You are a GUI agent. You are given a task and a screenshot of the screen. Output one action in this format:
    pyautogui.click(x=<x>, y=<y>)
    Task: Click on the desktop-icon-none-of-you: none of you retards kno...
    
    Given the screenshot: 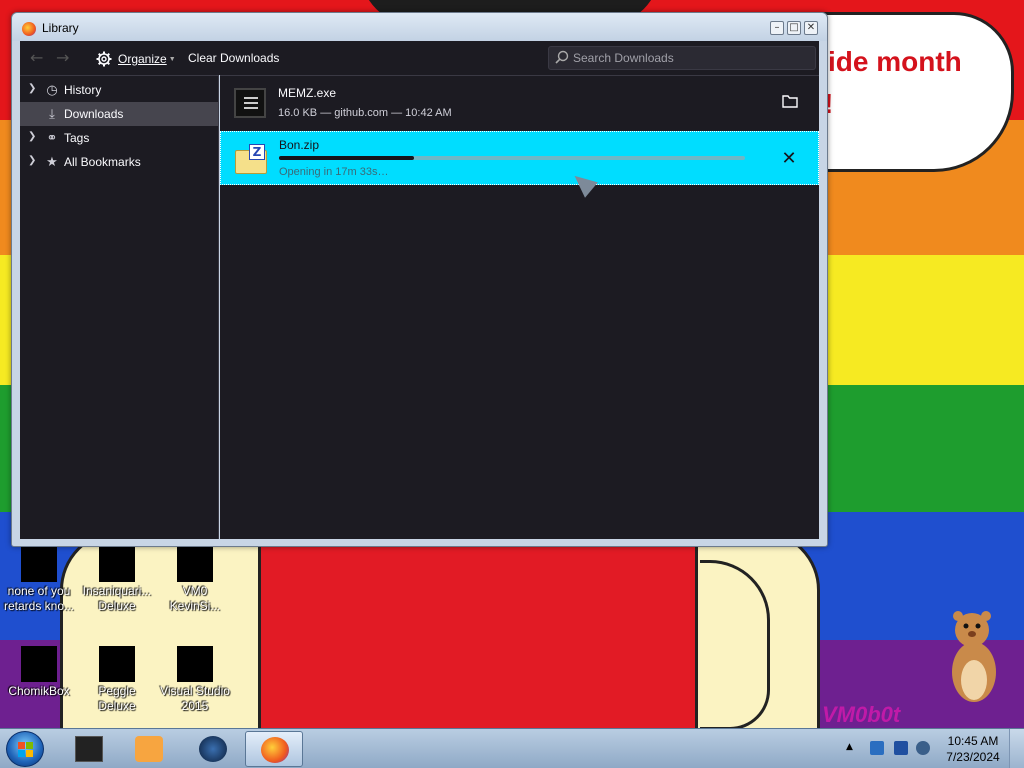 What is the action you would take?
    pyautogui.click(x=39, y=580)
    